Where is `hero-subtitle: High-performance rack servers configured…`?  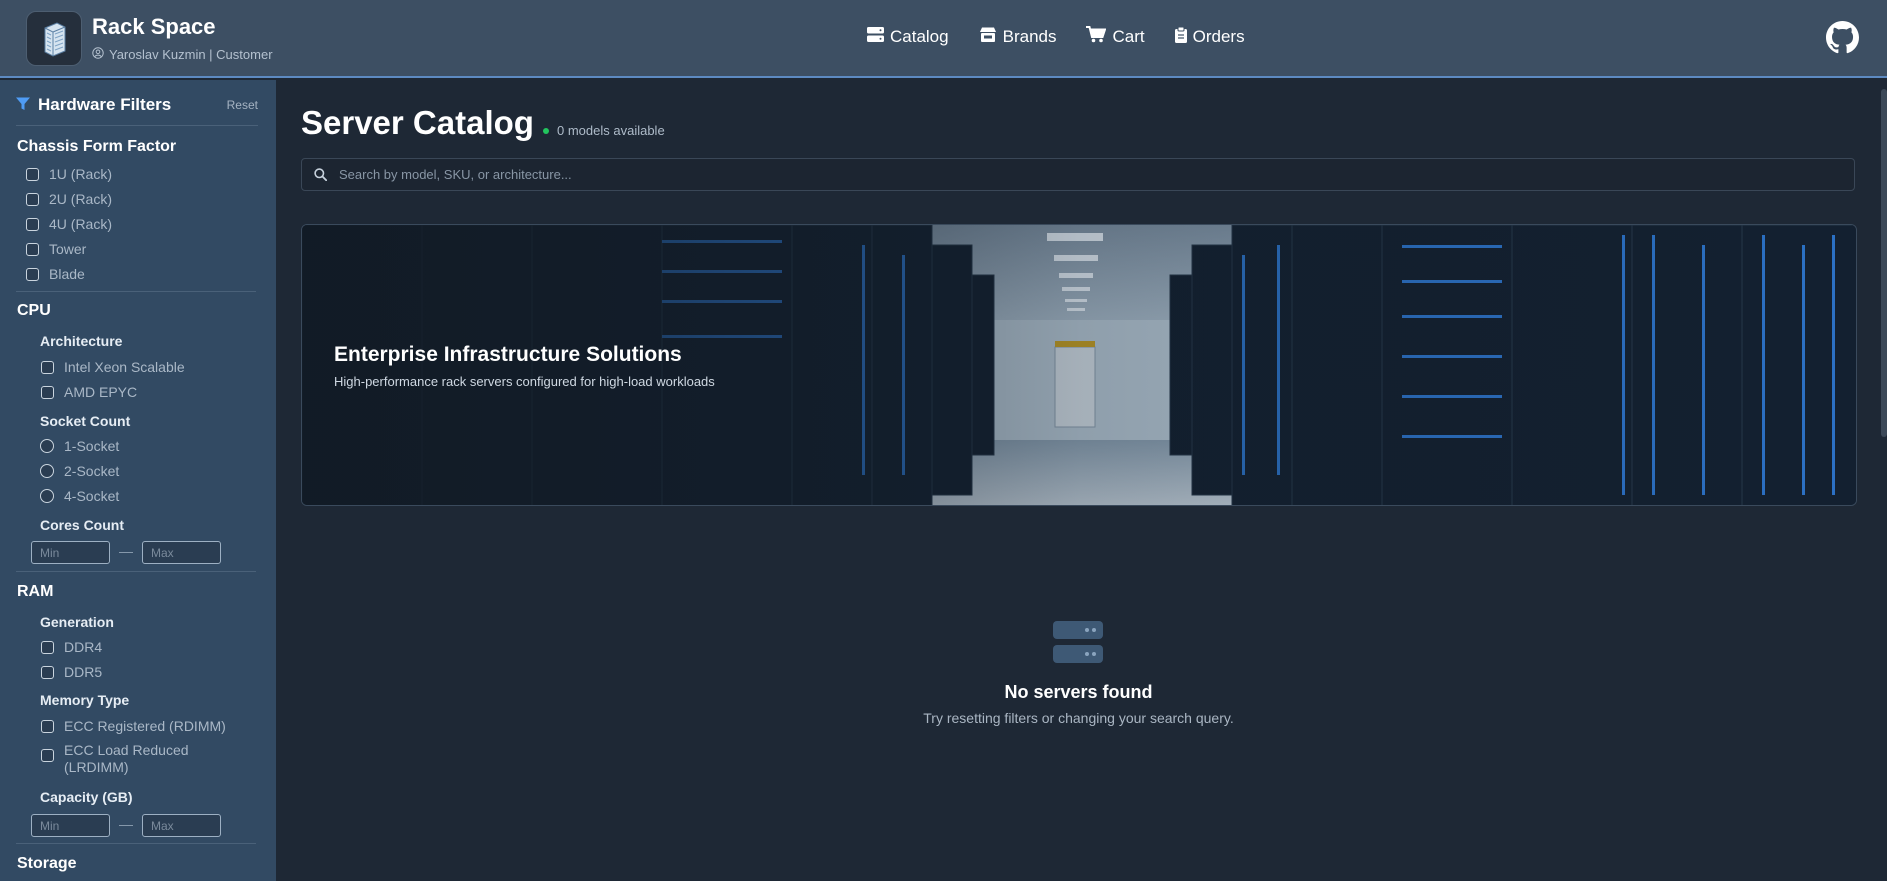
hero-subtitle: High-performance rack servers configured… is located at coordinates (524, 381).